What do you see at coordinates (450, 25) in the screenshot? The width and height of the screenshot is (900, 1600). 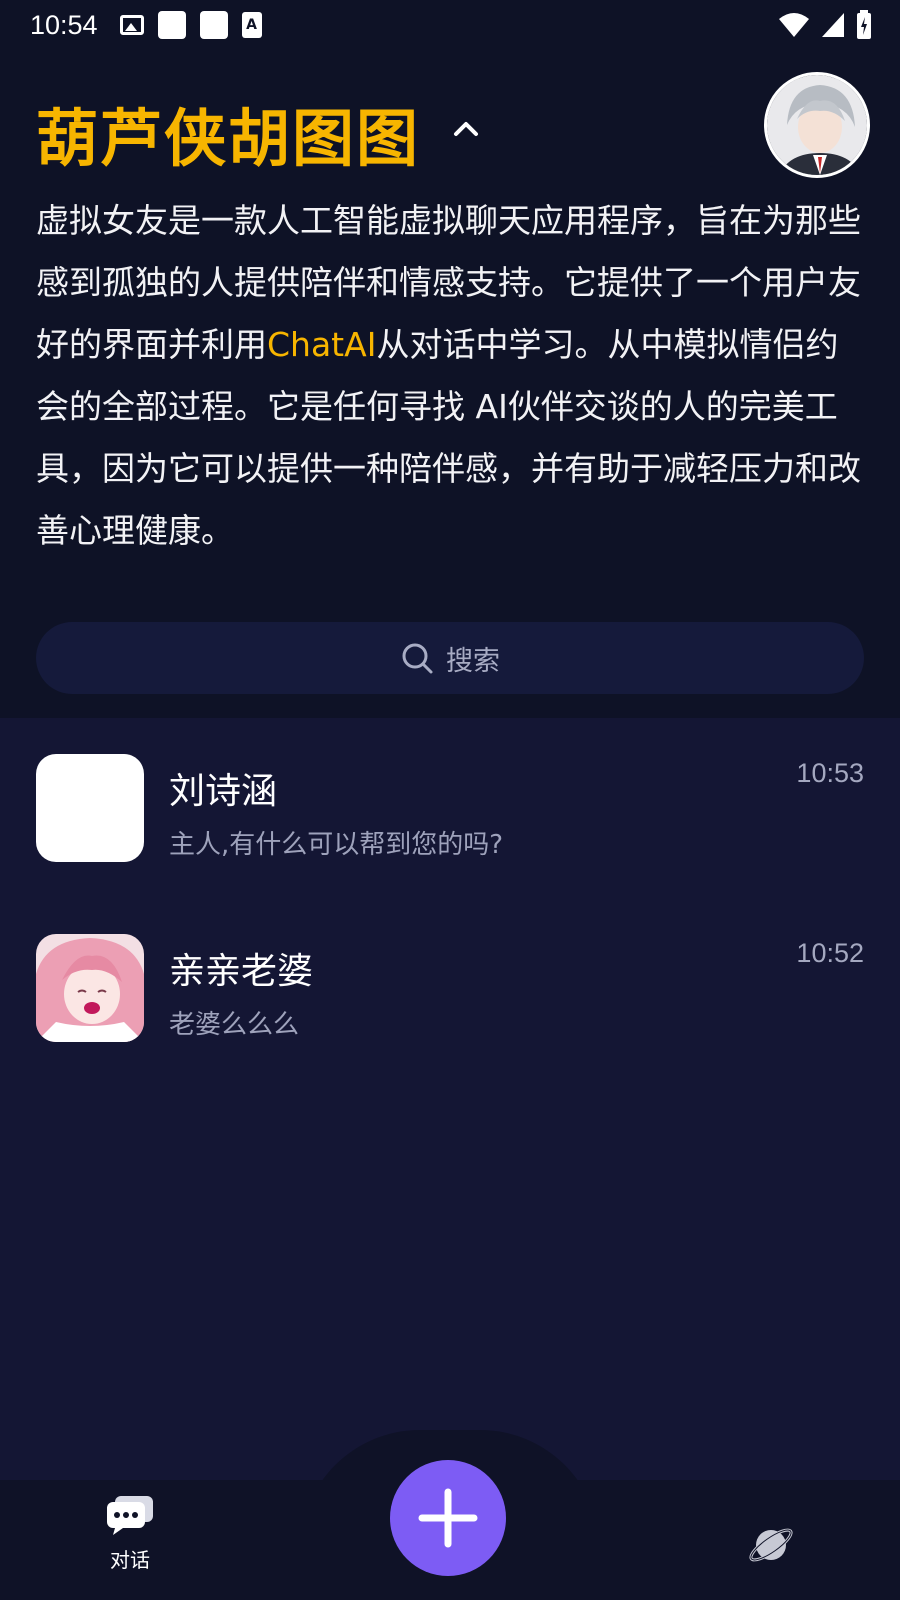 I see `status-bar: 10:54 A` at bounding box center [450, 25].